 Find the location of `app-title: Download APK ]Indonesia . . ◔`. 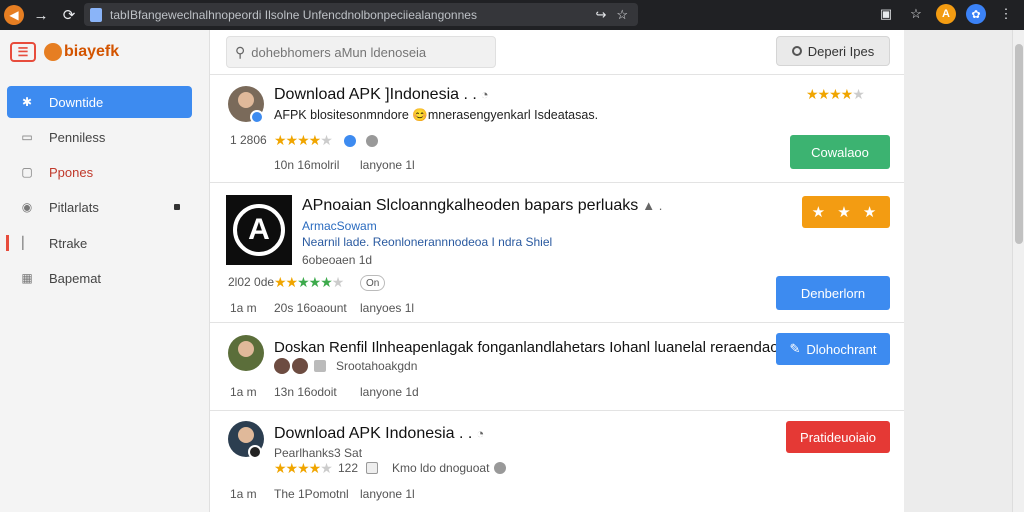

app-title: Download APK ]Indonesia . . ◔ is located at coordinates (381, 95).